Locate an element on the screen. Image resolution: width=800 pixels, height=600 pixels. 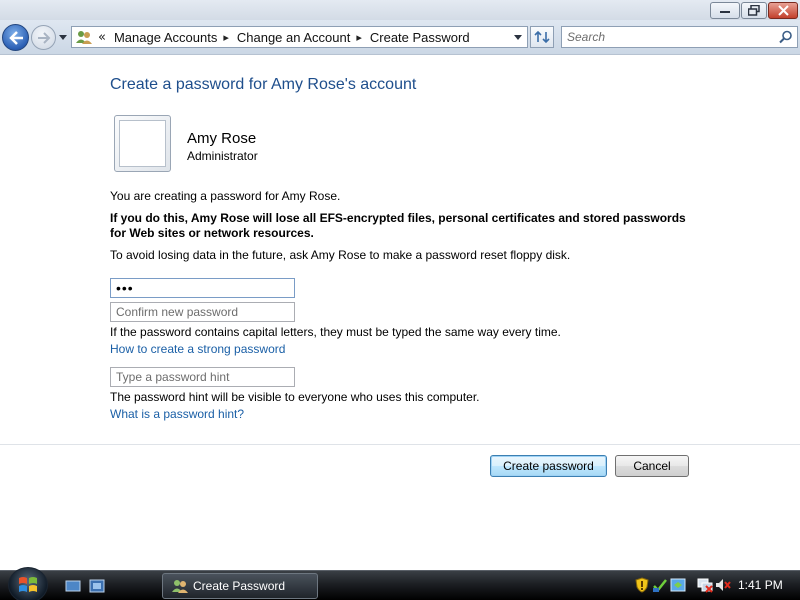
user-role: Administrator is located at coordinates (222, 156).